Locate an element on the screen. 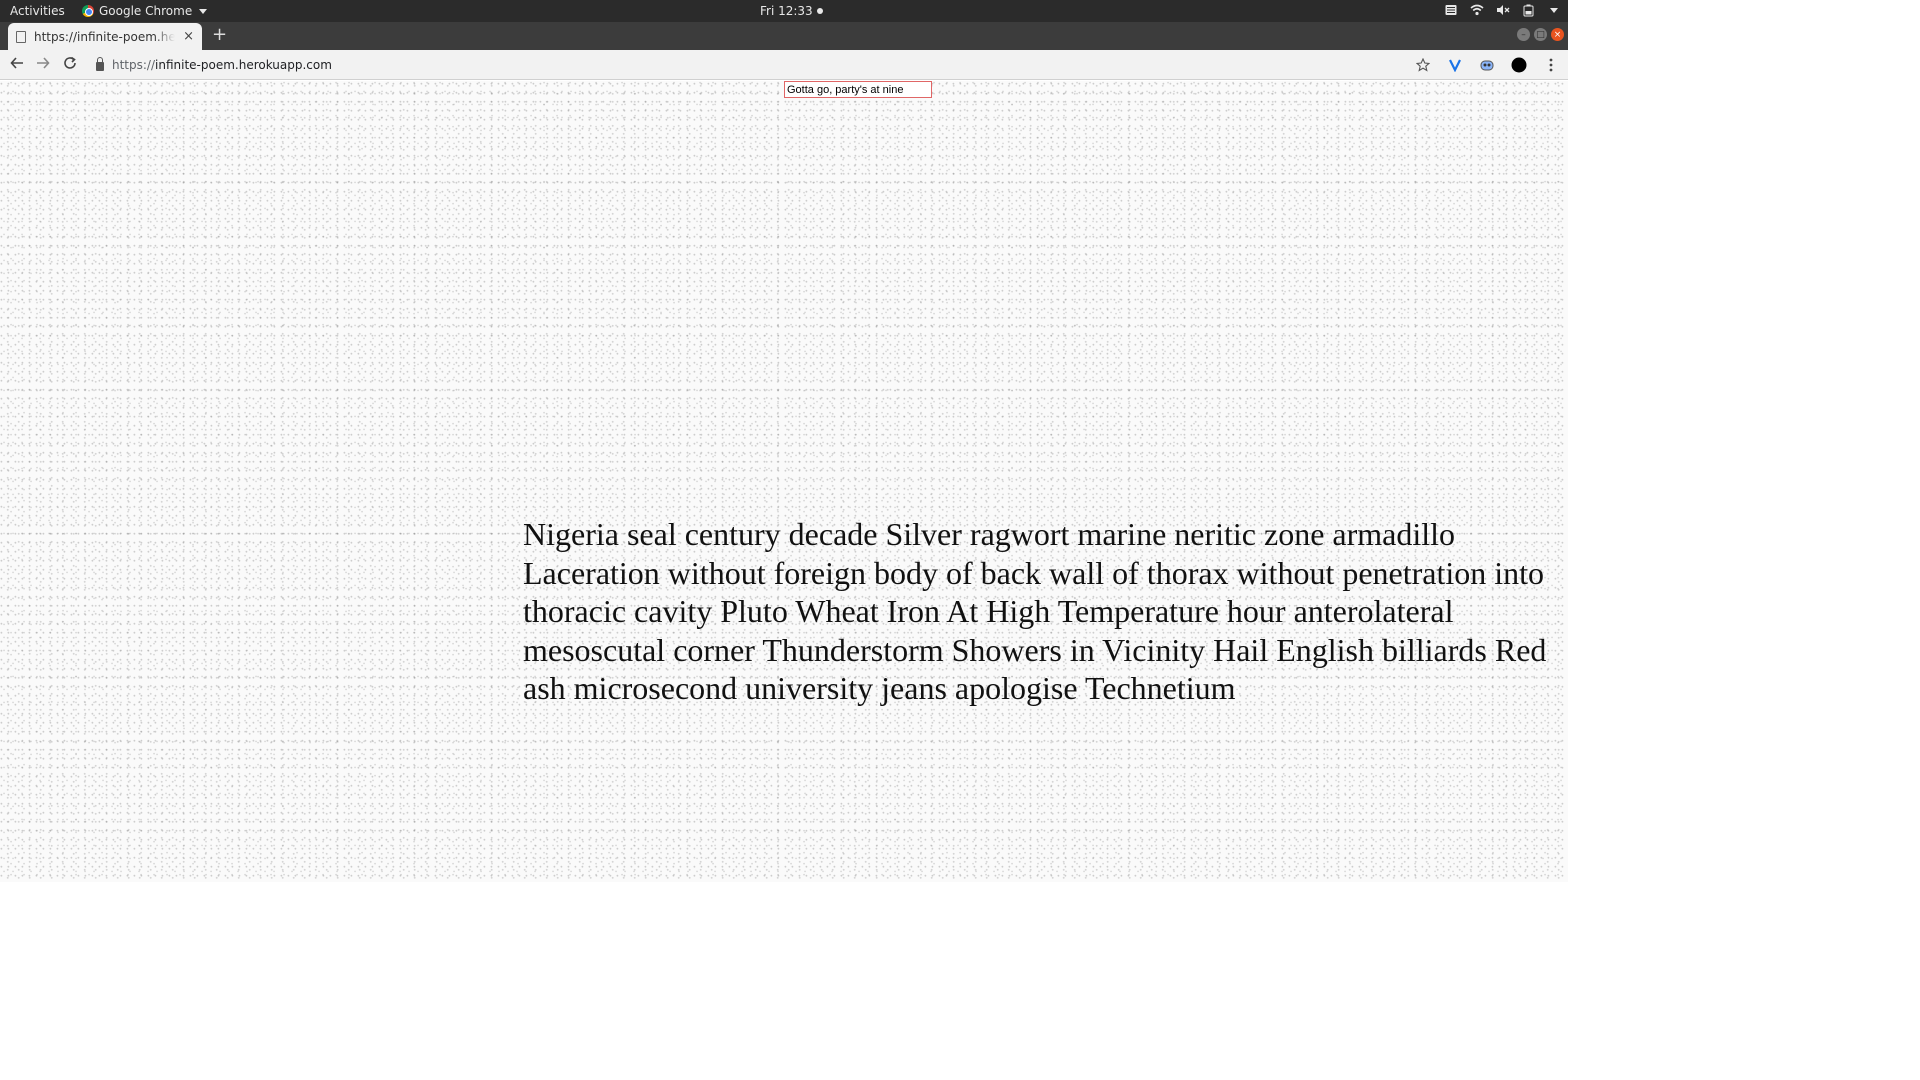 The image size is (1920, 1080). back-button is located at coordinates (17, 65).